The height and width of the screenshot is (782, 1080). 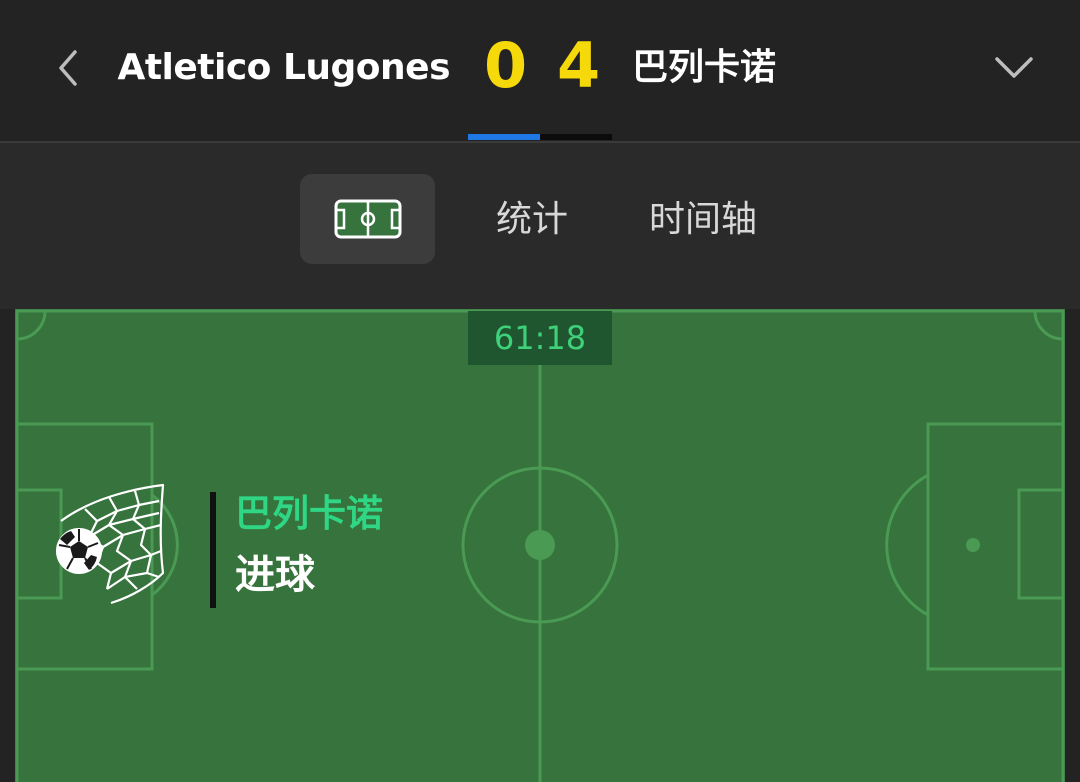 I want to click on page-indicator, so click(x=540, y=137).